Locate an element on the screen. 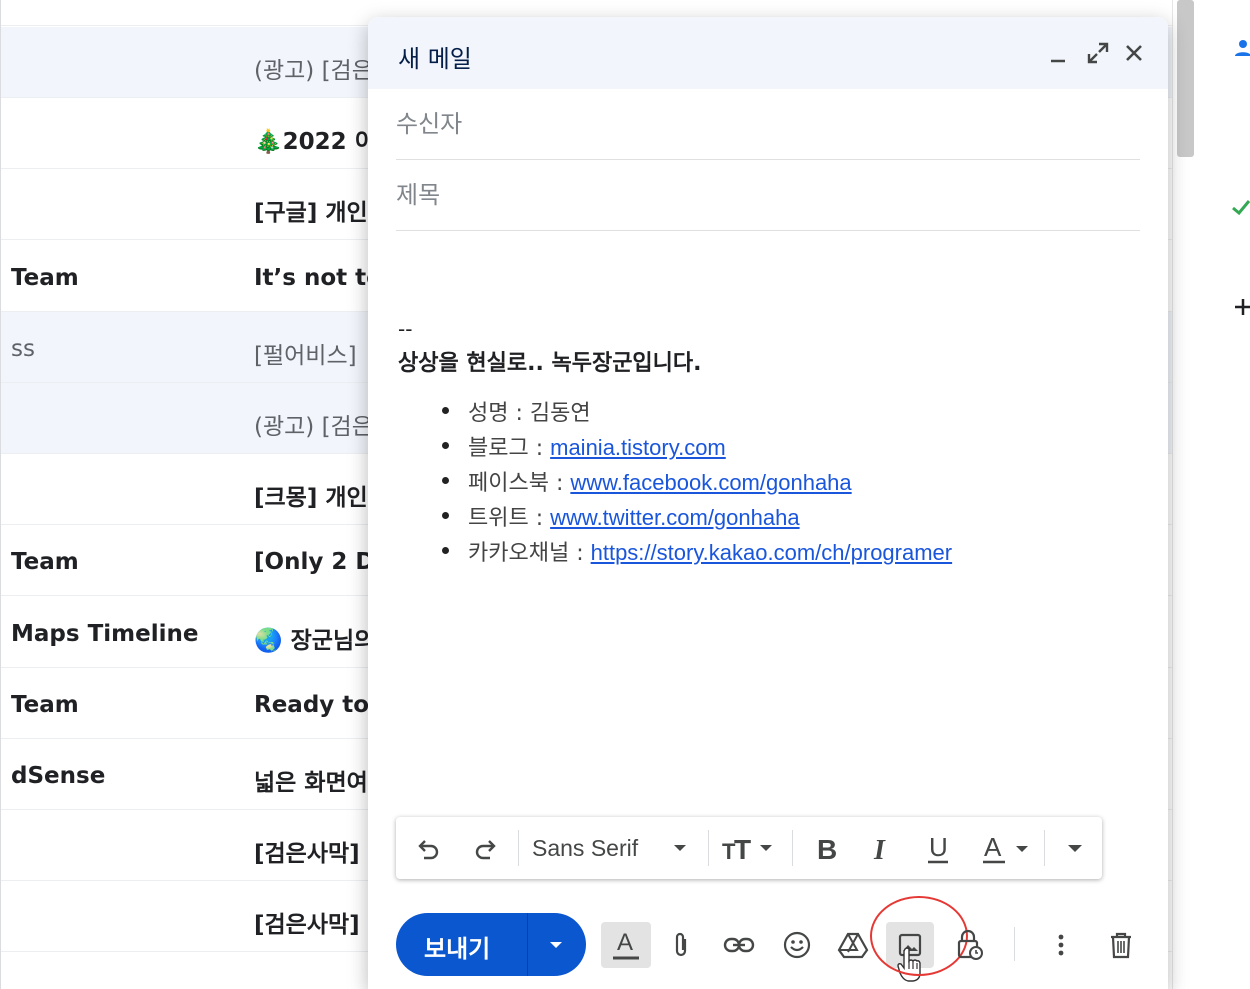 The width and height of the screenshot is (1250, 989). signature-item-facebook: 페이스북 : www.facebook.com/gonhaha is located at coordinates (789, 482).